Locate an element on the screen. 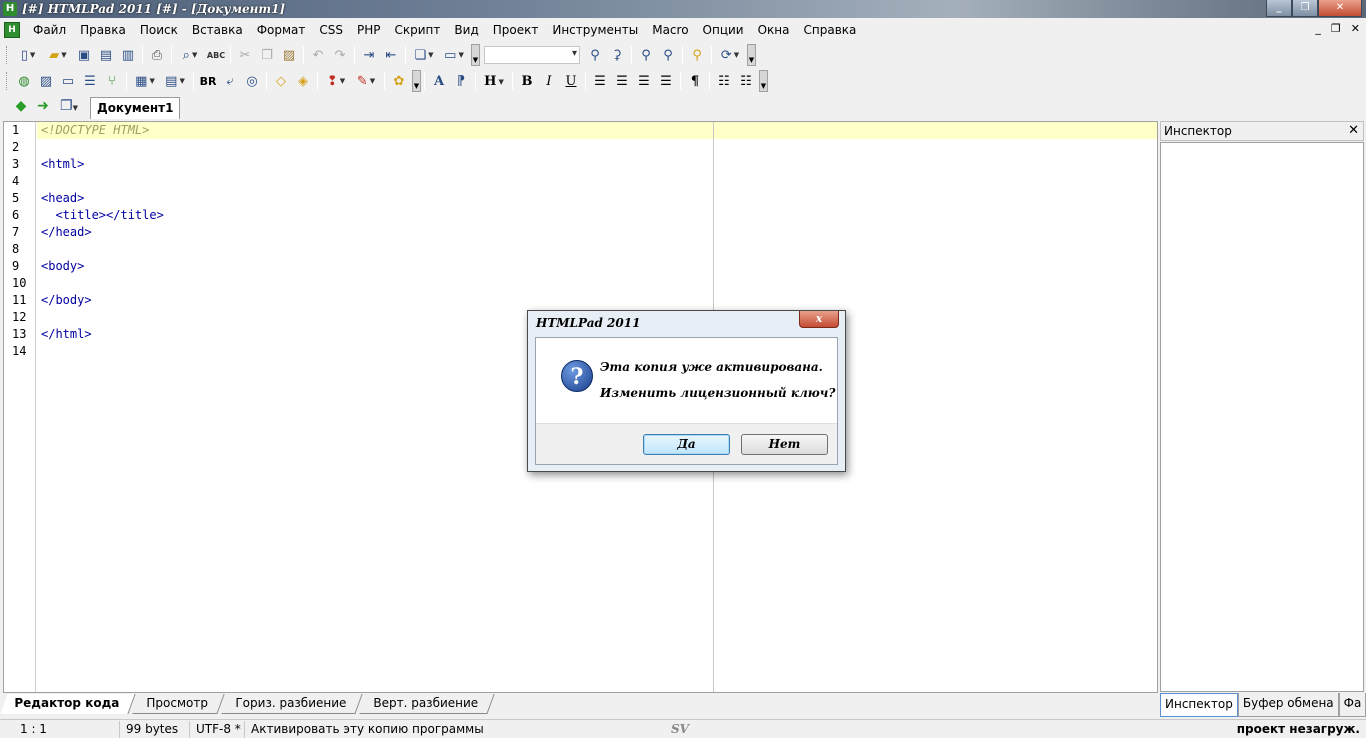 The width and height of the screenshot is (1366, 738). inspector-body is located at coordinates (1262, 417).